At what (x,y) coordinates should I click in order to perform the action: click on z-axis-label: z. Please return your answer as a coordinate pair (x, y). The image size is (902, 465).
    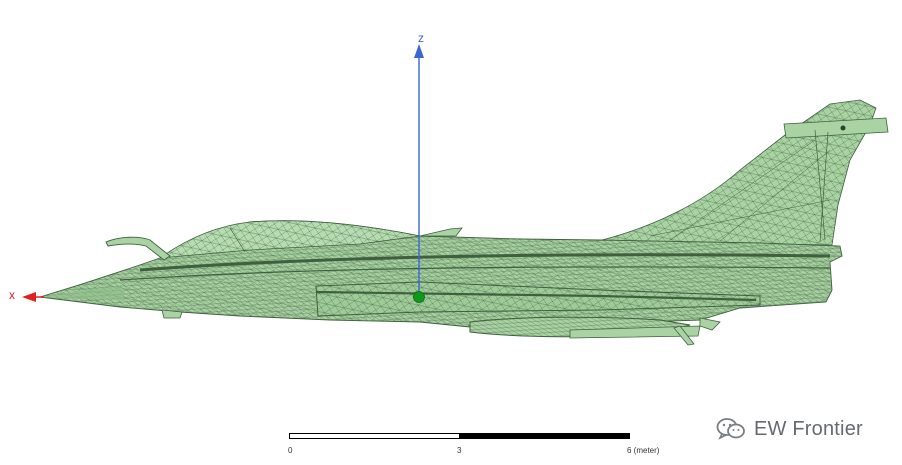
    Looking at the image, I should click on (421, 38).